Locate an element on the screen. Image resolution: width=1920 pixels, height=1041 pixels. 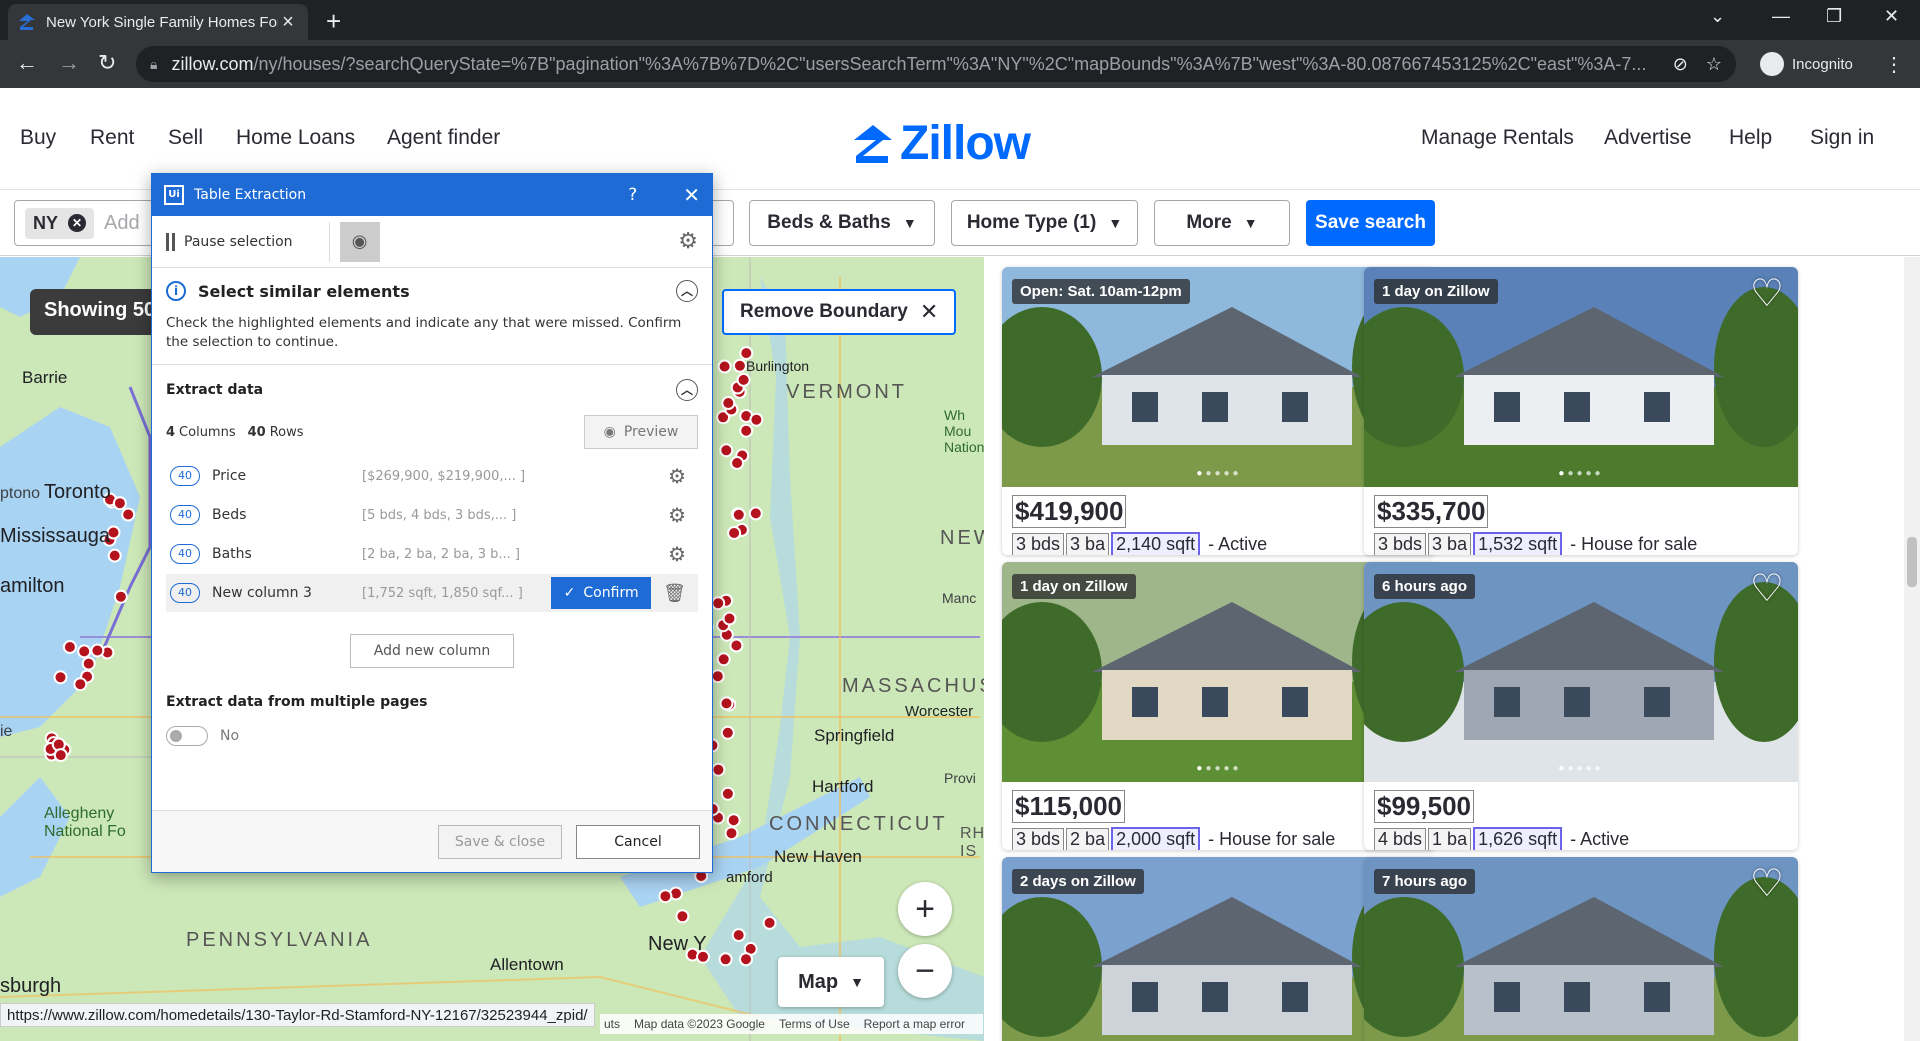
incognito-badge: Incognito is located at coordinates (1806, 64).